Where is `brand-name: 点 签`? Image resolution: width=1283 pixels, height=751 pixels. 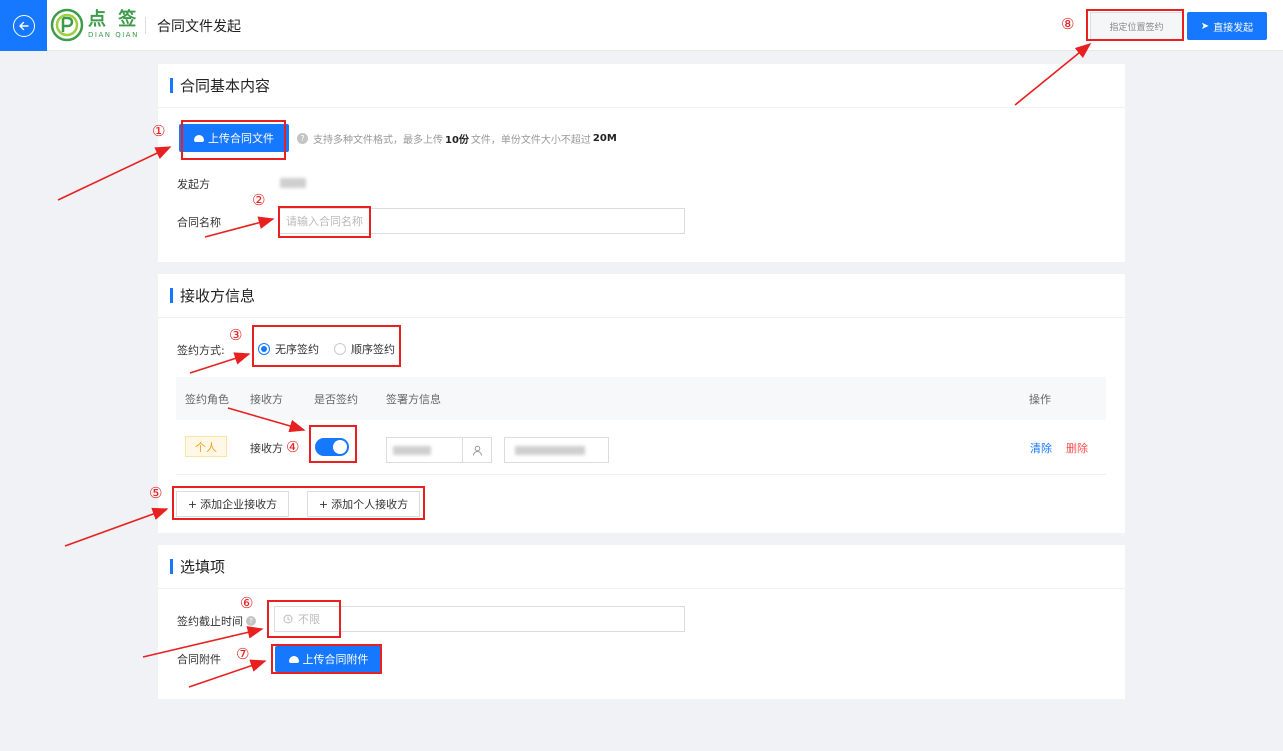
brand-name: 点 签 is located at coordinates (114, 19).